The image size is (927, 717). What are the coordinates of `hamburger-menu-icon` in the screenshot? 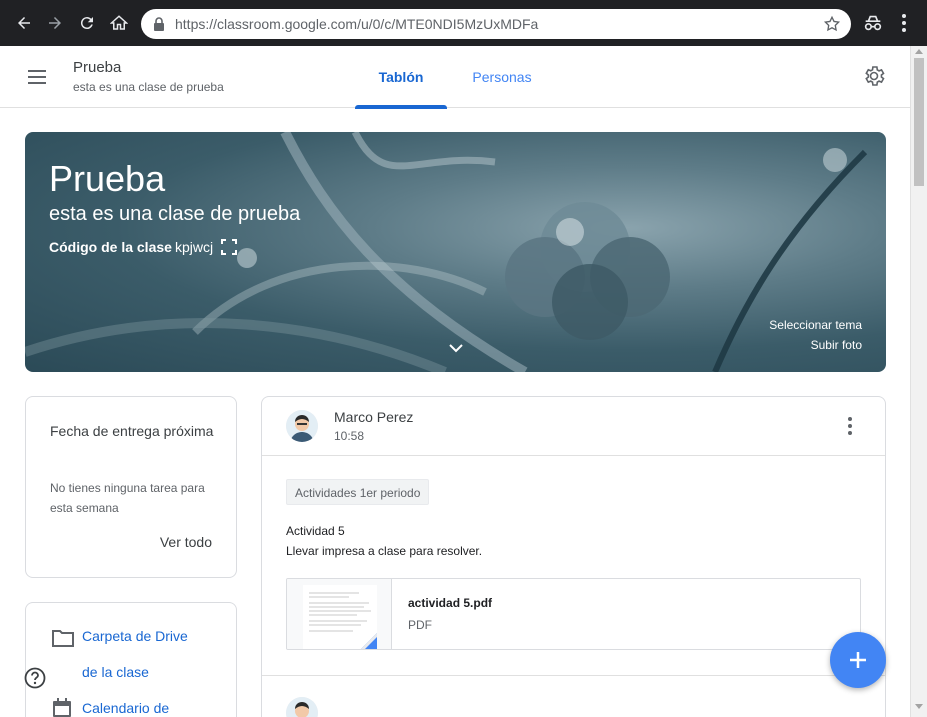 It's located at (37, 77).